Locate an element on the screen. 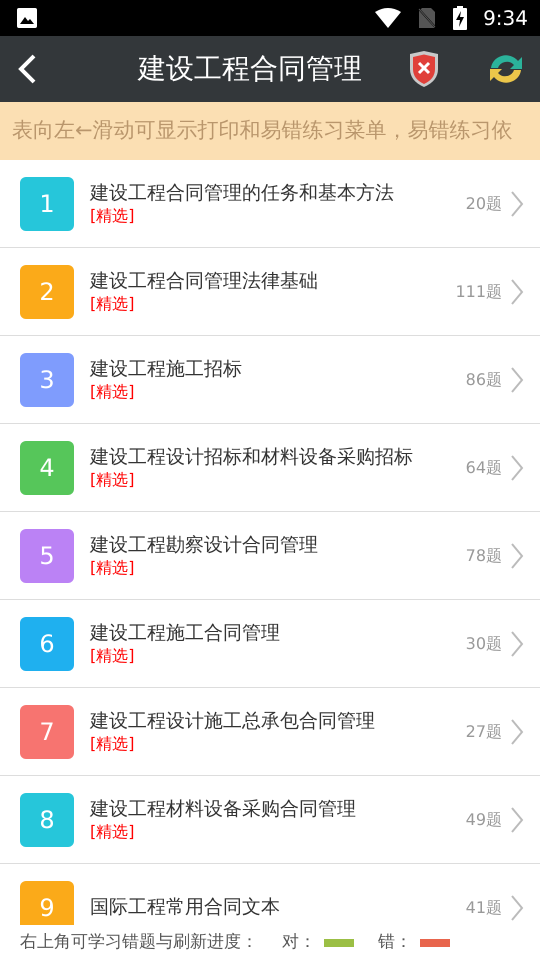 This screenshot has width=540, height=960. chapter-row: 6 建设工程施工合同管理 [精选] 30题 is located at coordinates (270, 644).